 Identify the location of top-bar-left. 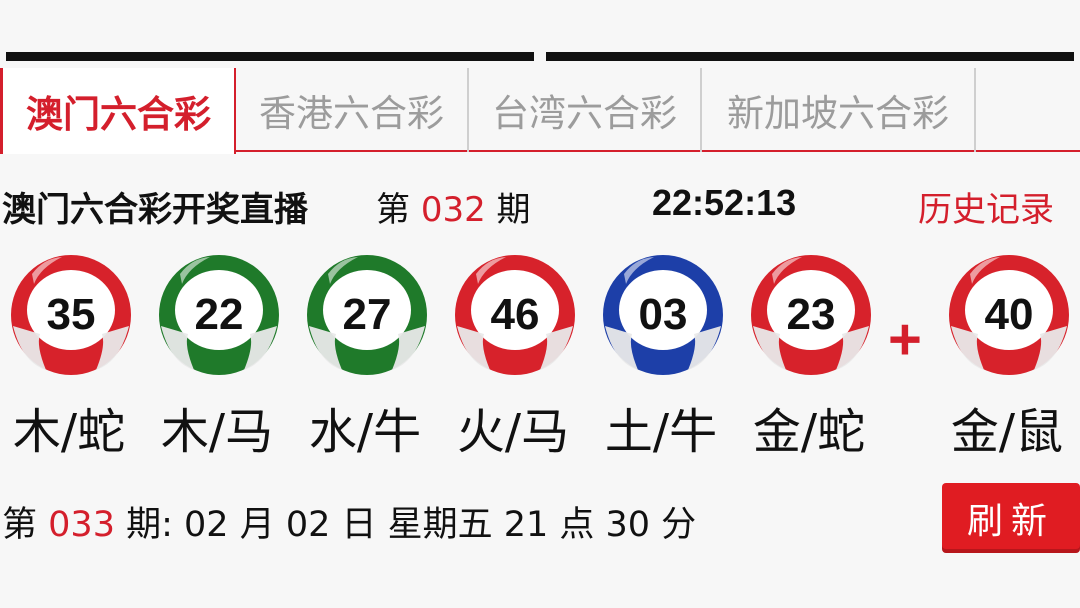
(270, 56).